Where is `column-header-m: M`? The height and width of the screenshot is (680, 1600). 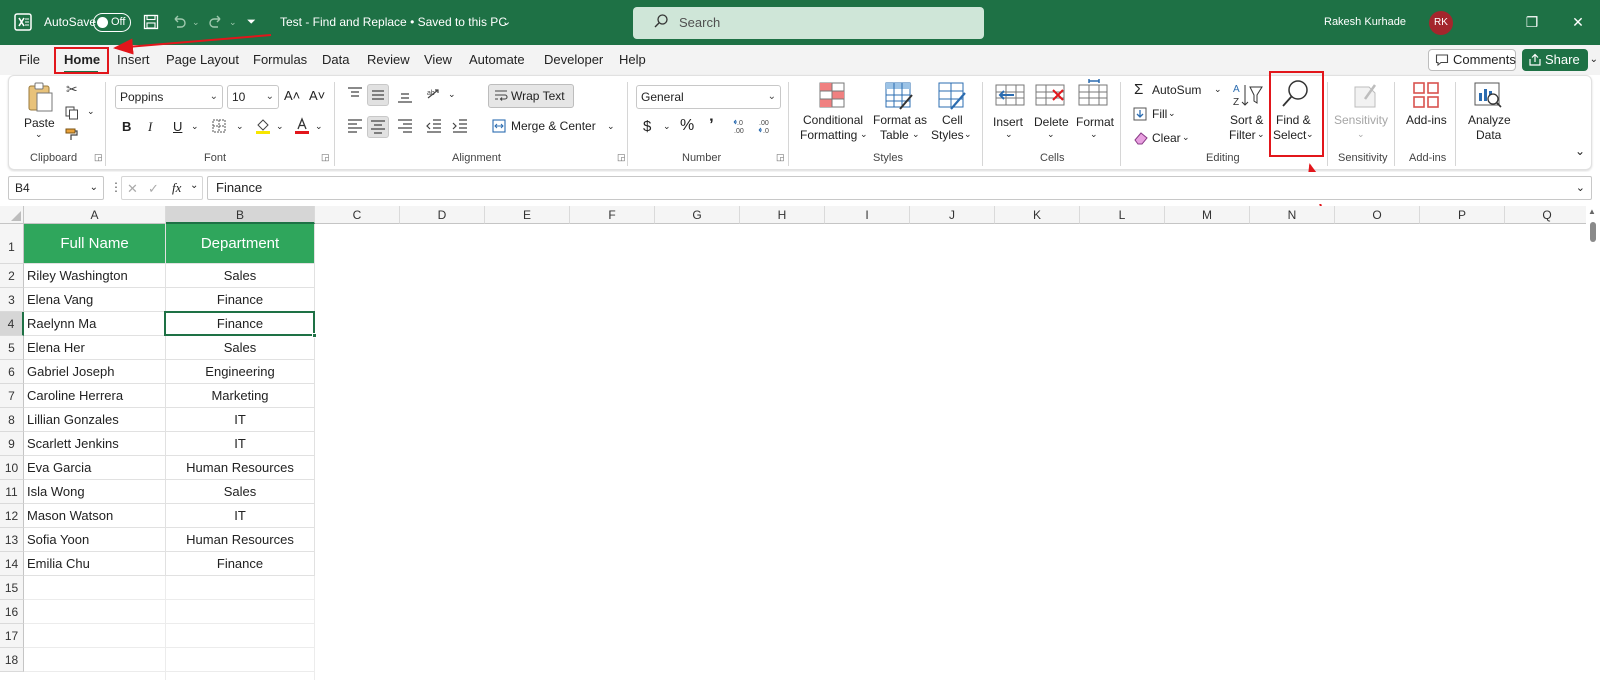 column-header-m: M is located at coordinates (1207, 215).